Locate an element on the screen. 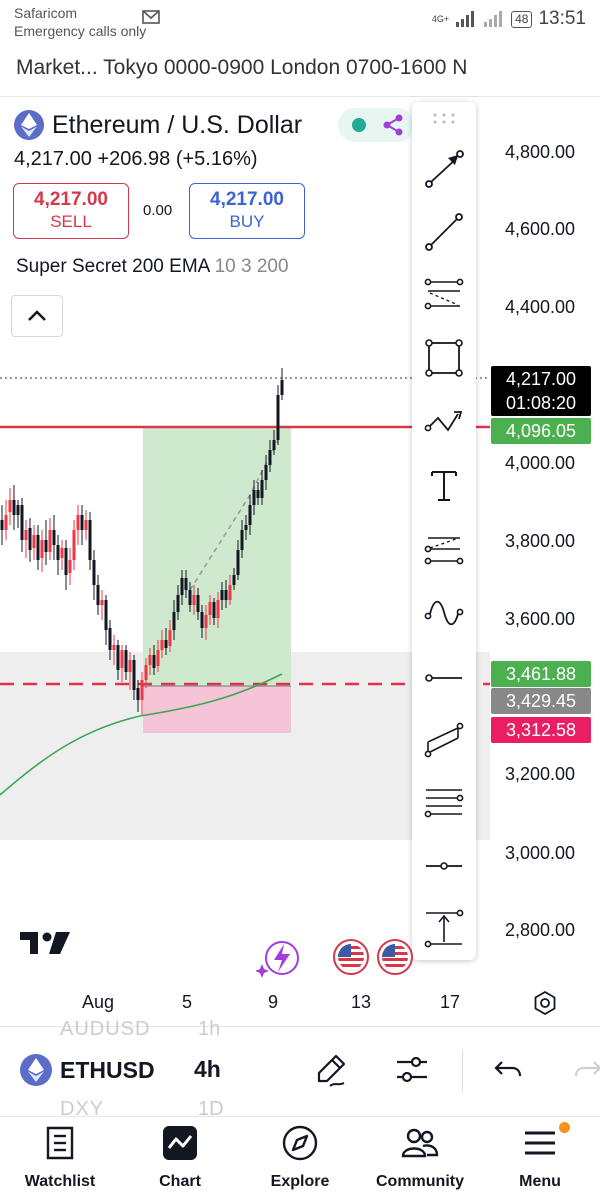  horizontal-line-icon is located at coordinates (444, 866).